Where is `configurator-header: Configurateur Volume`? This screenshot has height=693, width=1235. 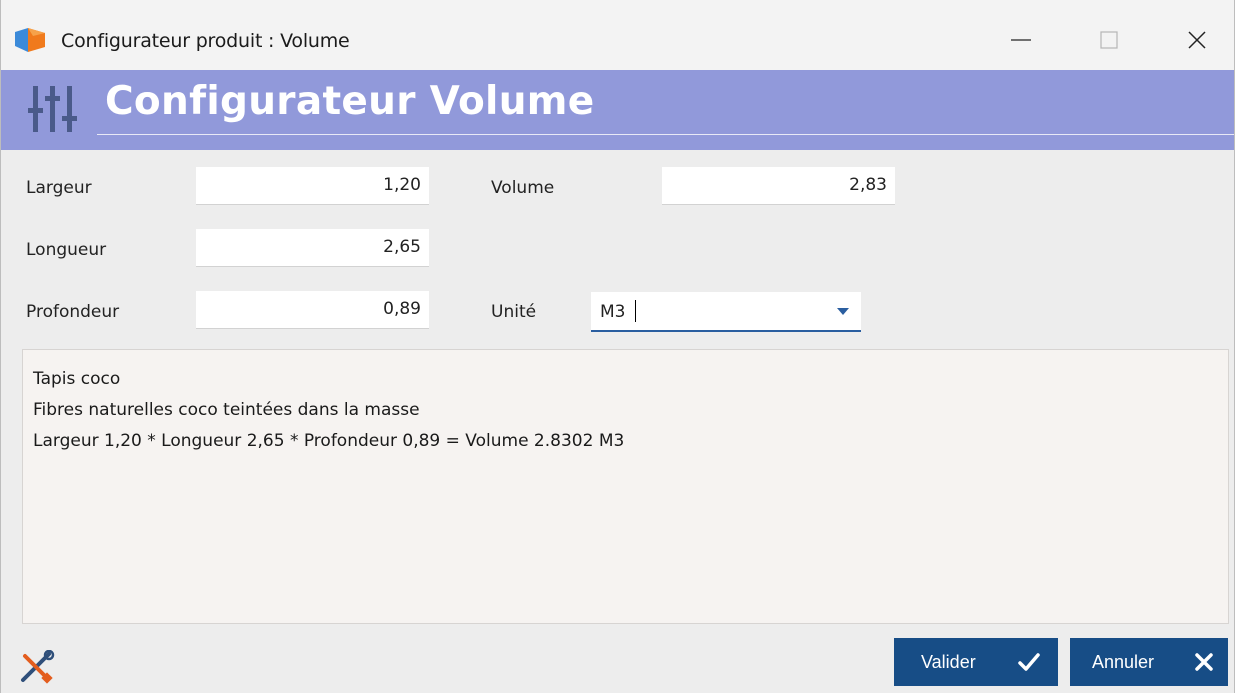
configurator-header: Configurateur Volume is located at coordinates (617, 110).